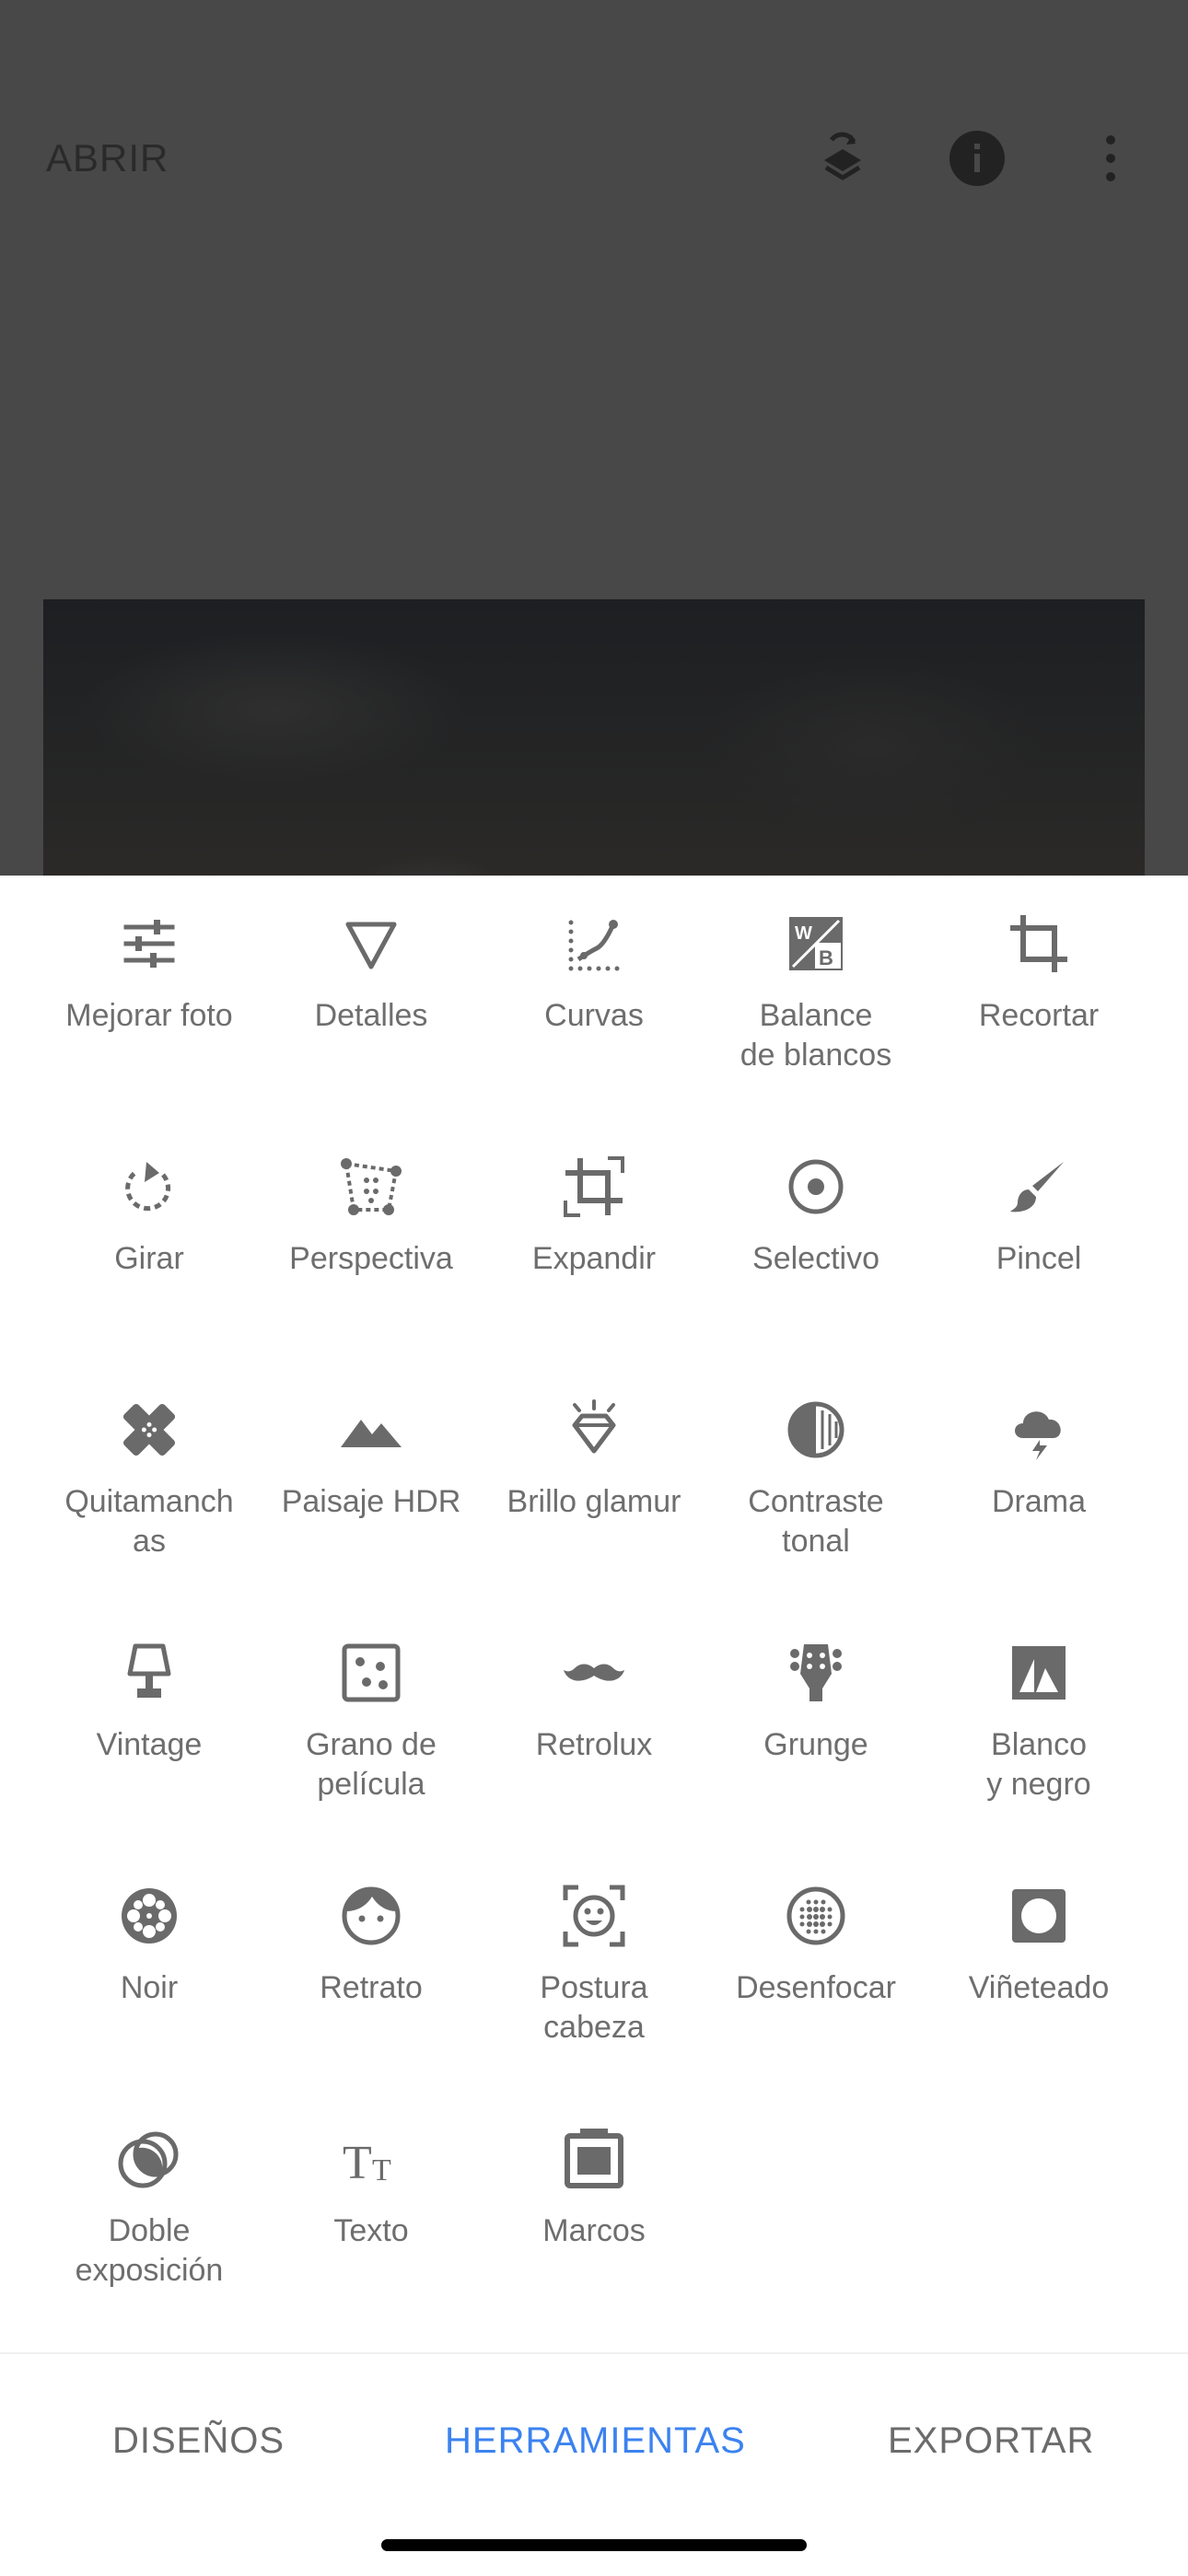  What do you see at coordinates (1039, 1916) in the screenshot?
I see `vignette-icon` at bounding box center [1039, 1916].